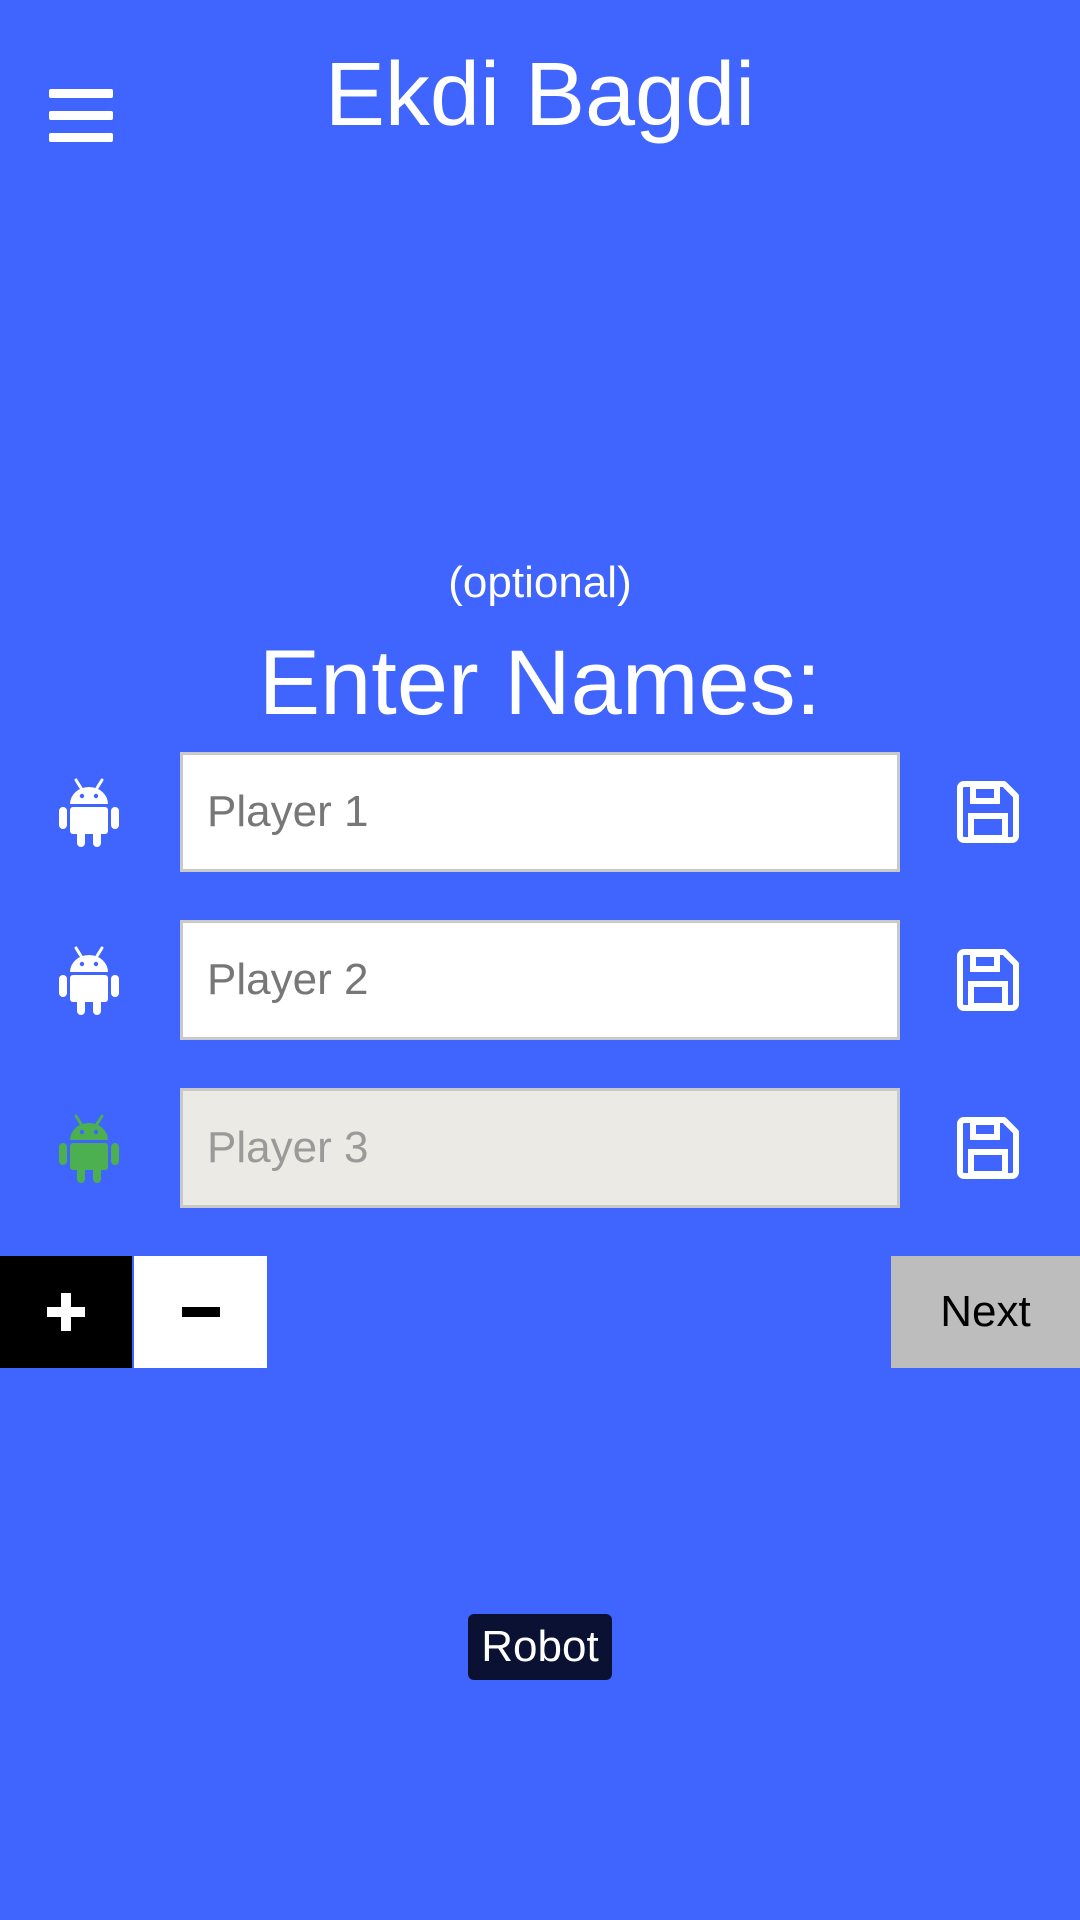 Image resolution: width=1080 pixels, height=1920 pixels. I want to click on player-1-name-input, so click(540, 812).